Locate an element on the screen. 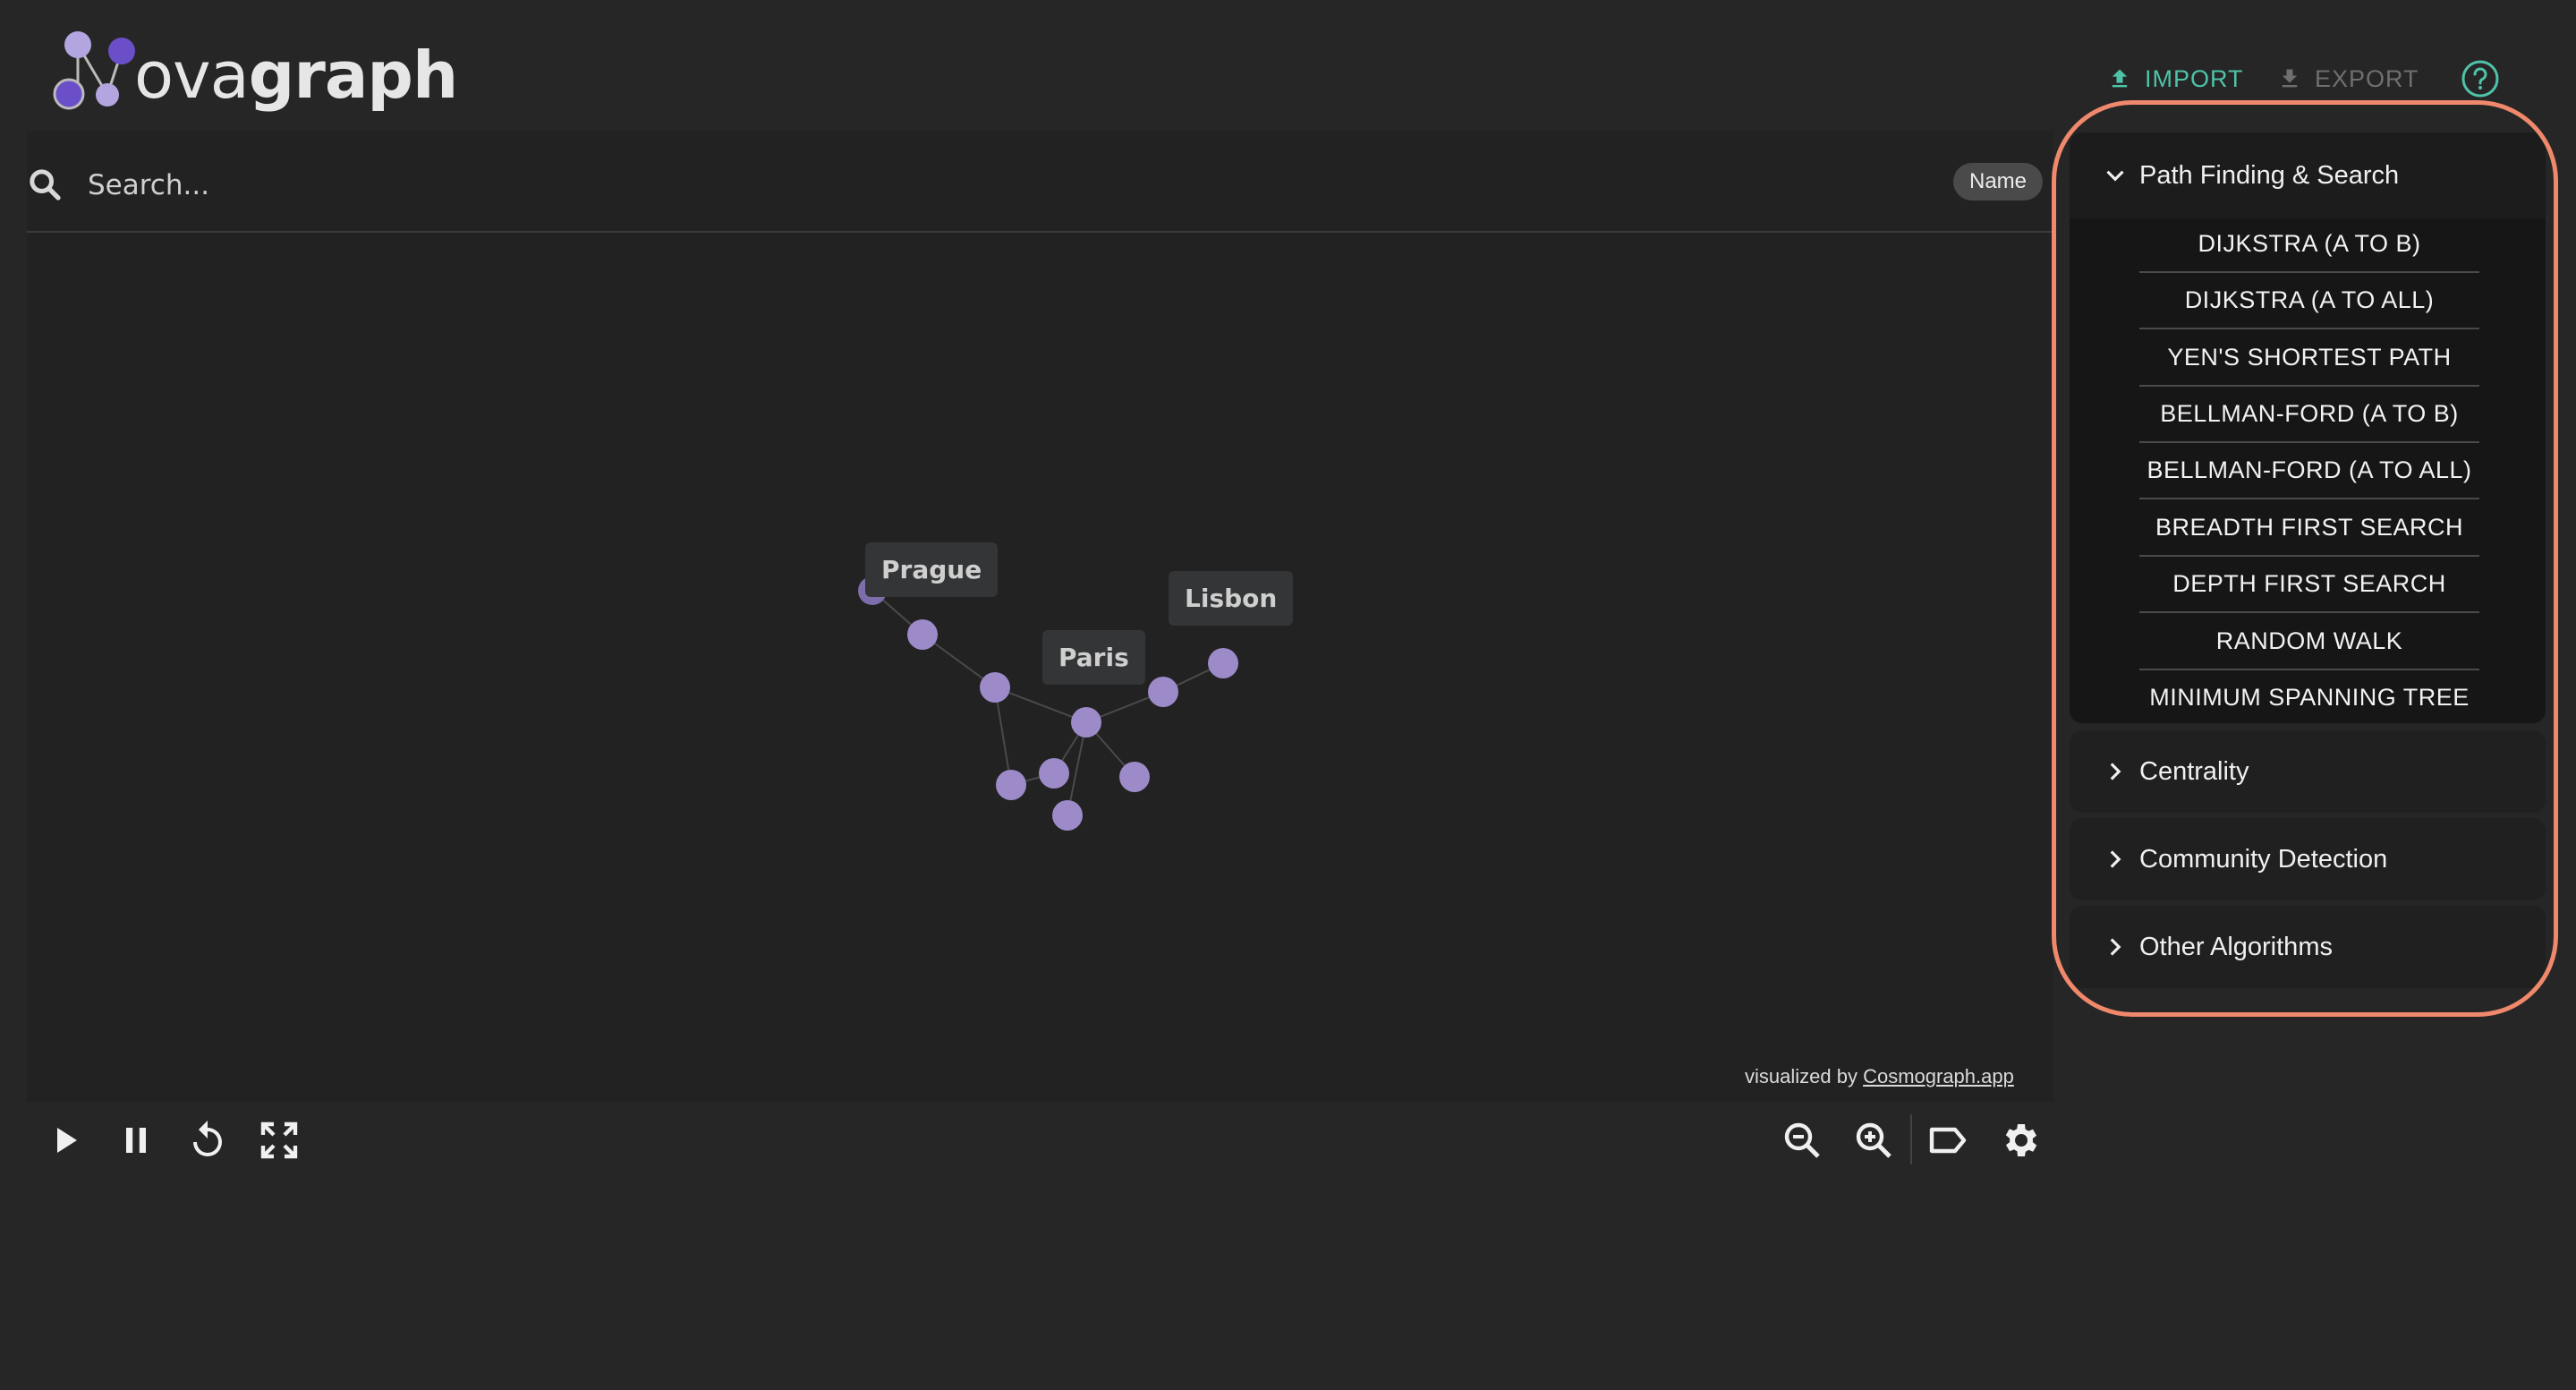  zoom-out-icon is located at coordinates (1802, 1140).